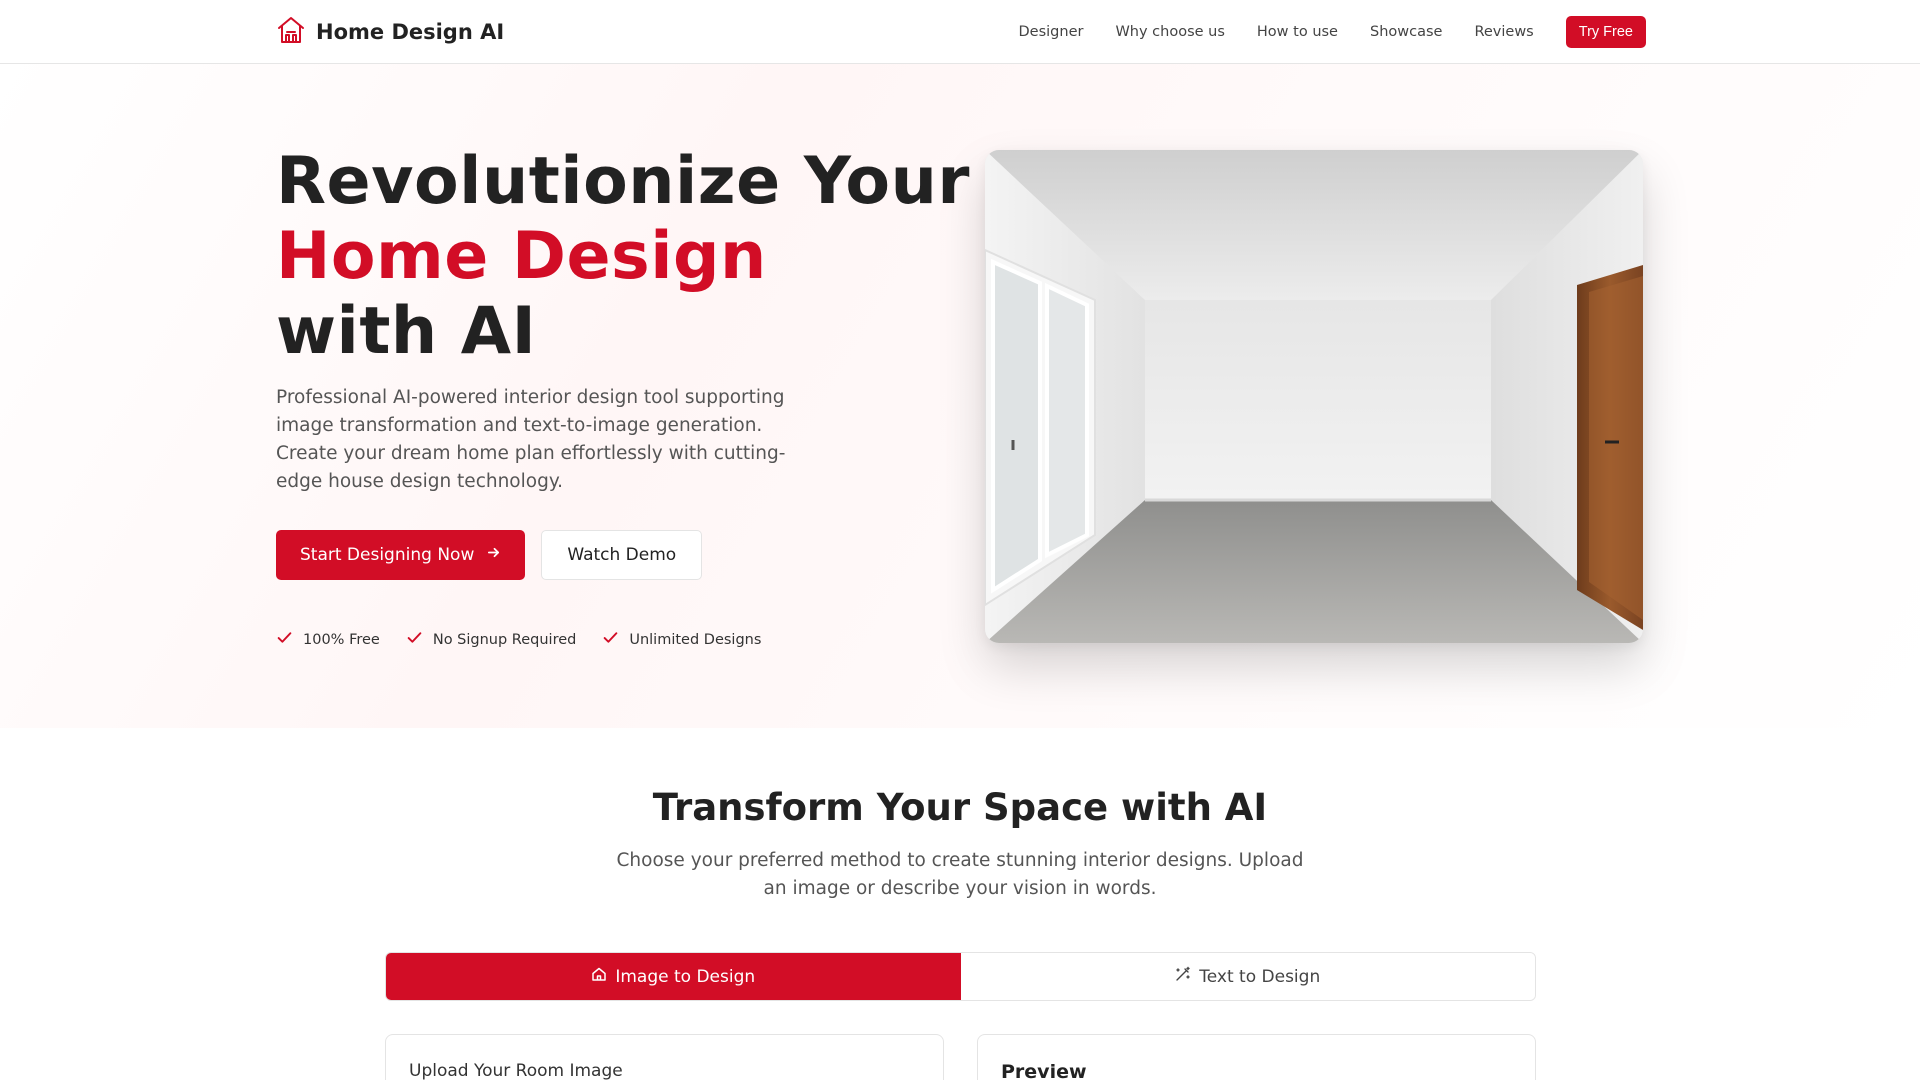  What do you see at coordinates (493, 555) in the screenshot?
I see `arrow-right-icon` at bounding box center [493, 555].